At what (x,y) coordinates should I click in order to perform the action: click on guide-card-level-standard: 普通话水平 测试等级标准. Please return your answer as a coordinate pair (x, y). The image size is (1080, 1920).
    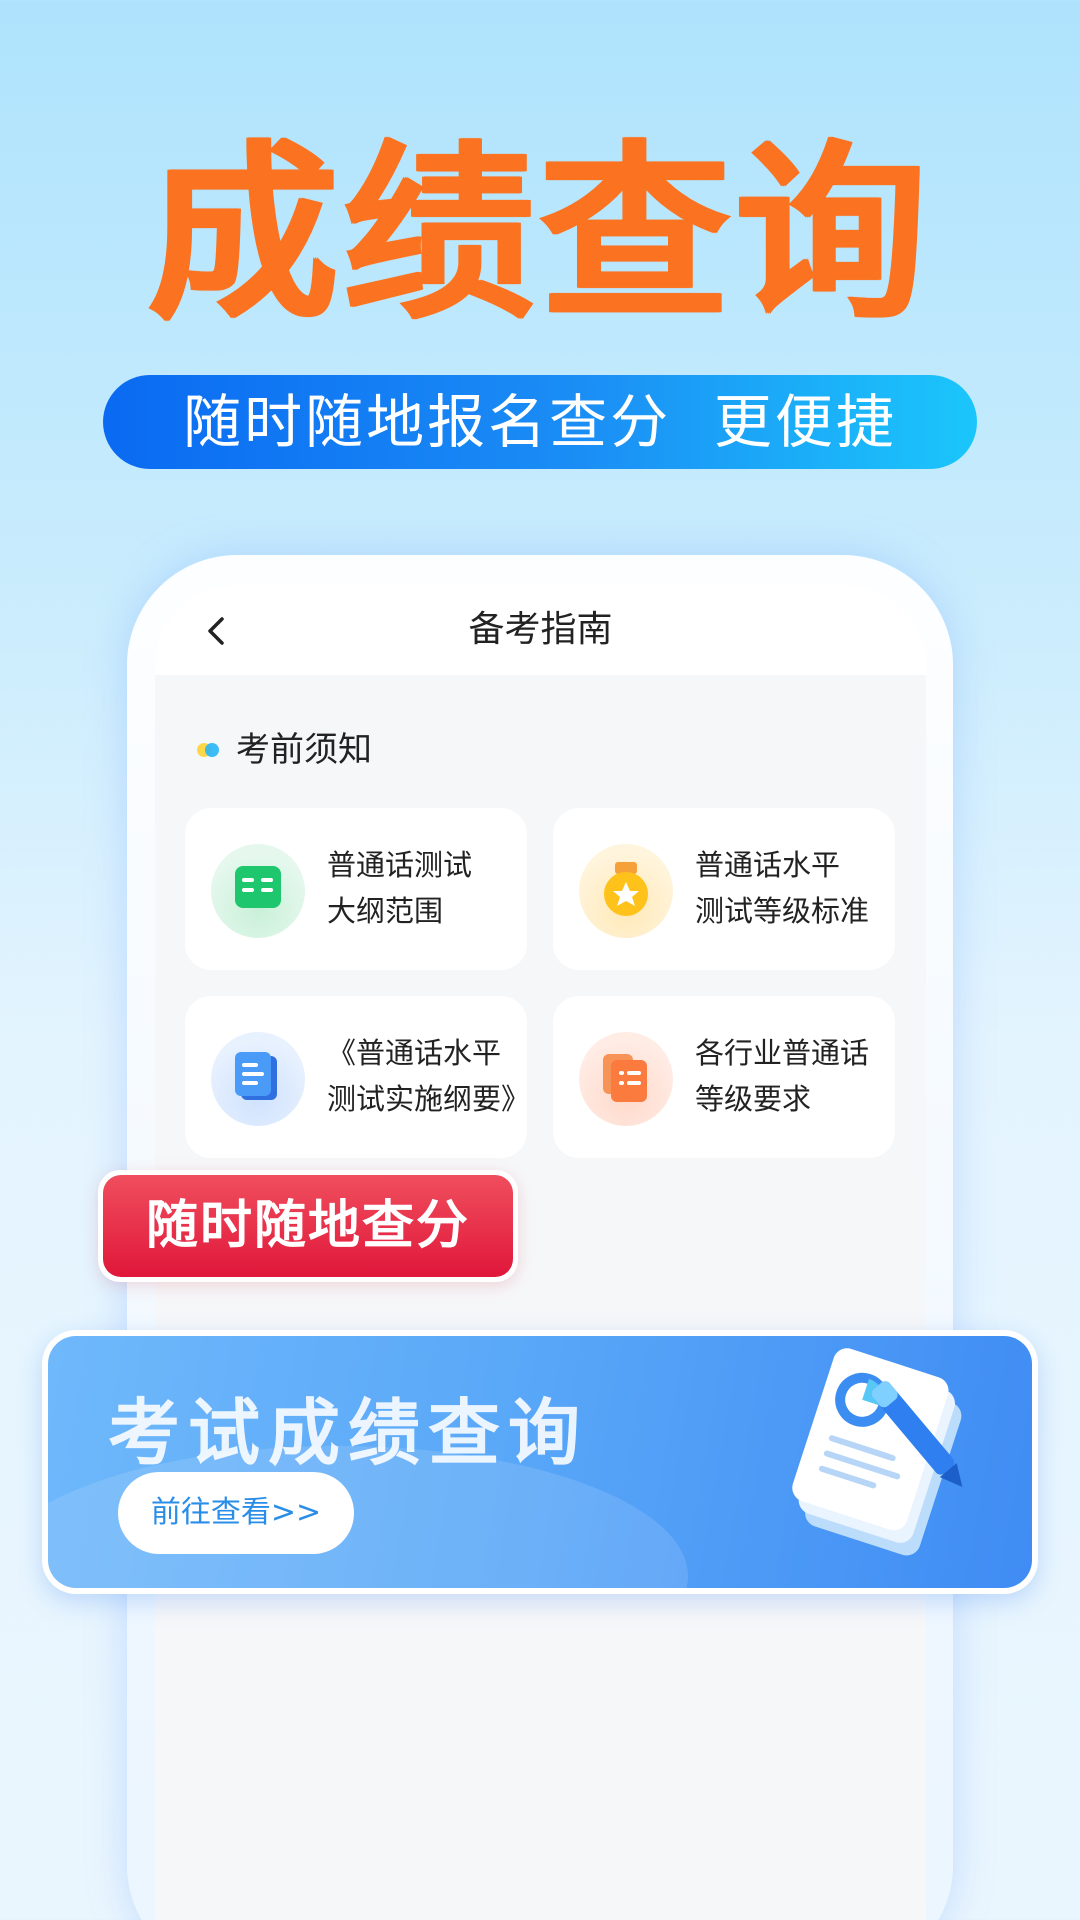
    Looking at the image, I should click on (724, 889).